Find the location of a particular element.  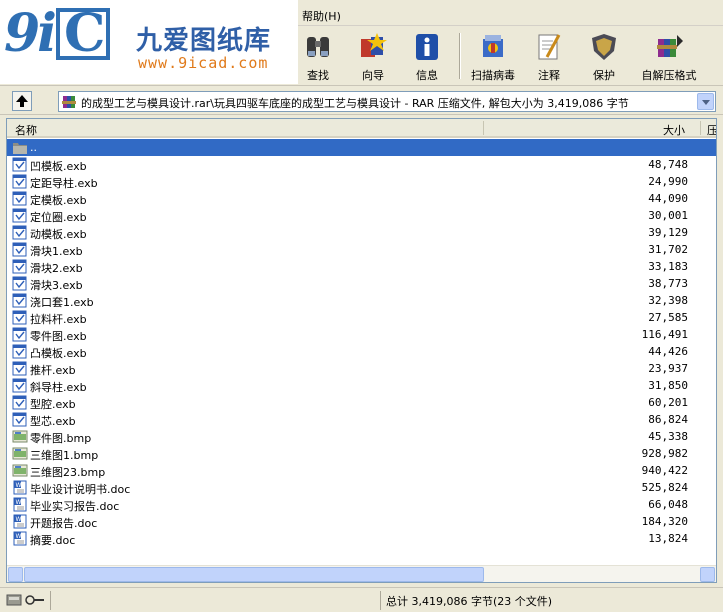

file-row: 型腔.exb 60,201 is located at coordinates (361, 402).